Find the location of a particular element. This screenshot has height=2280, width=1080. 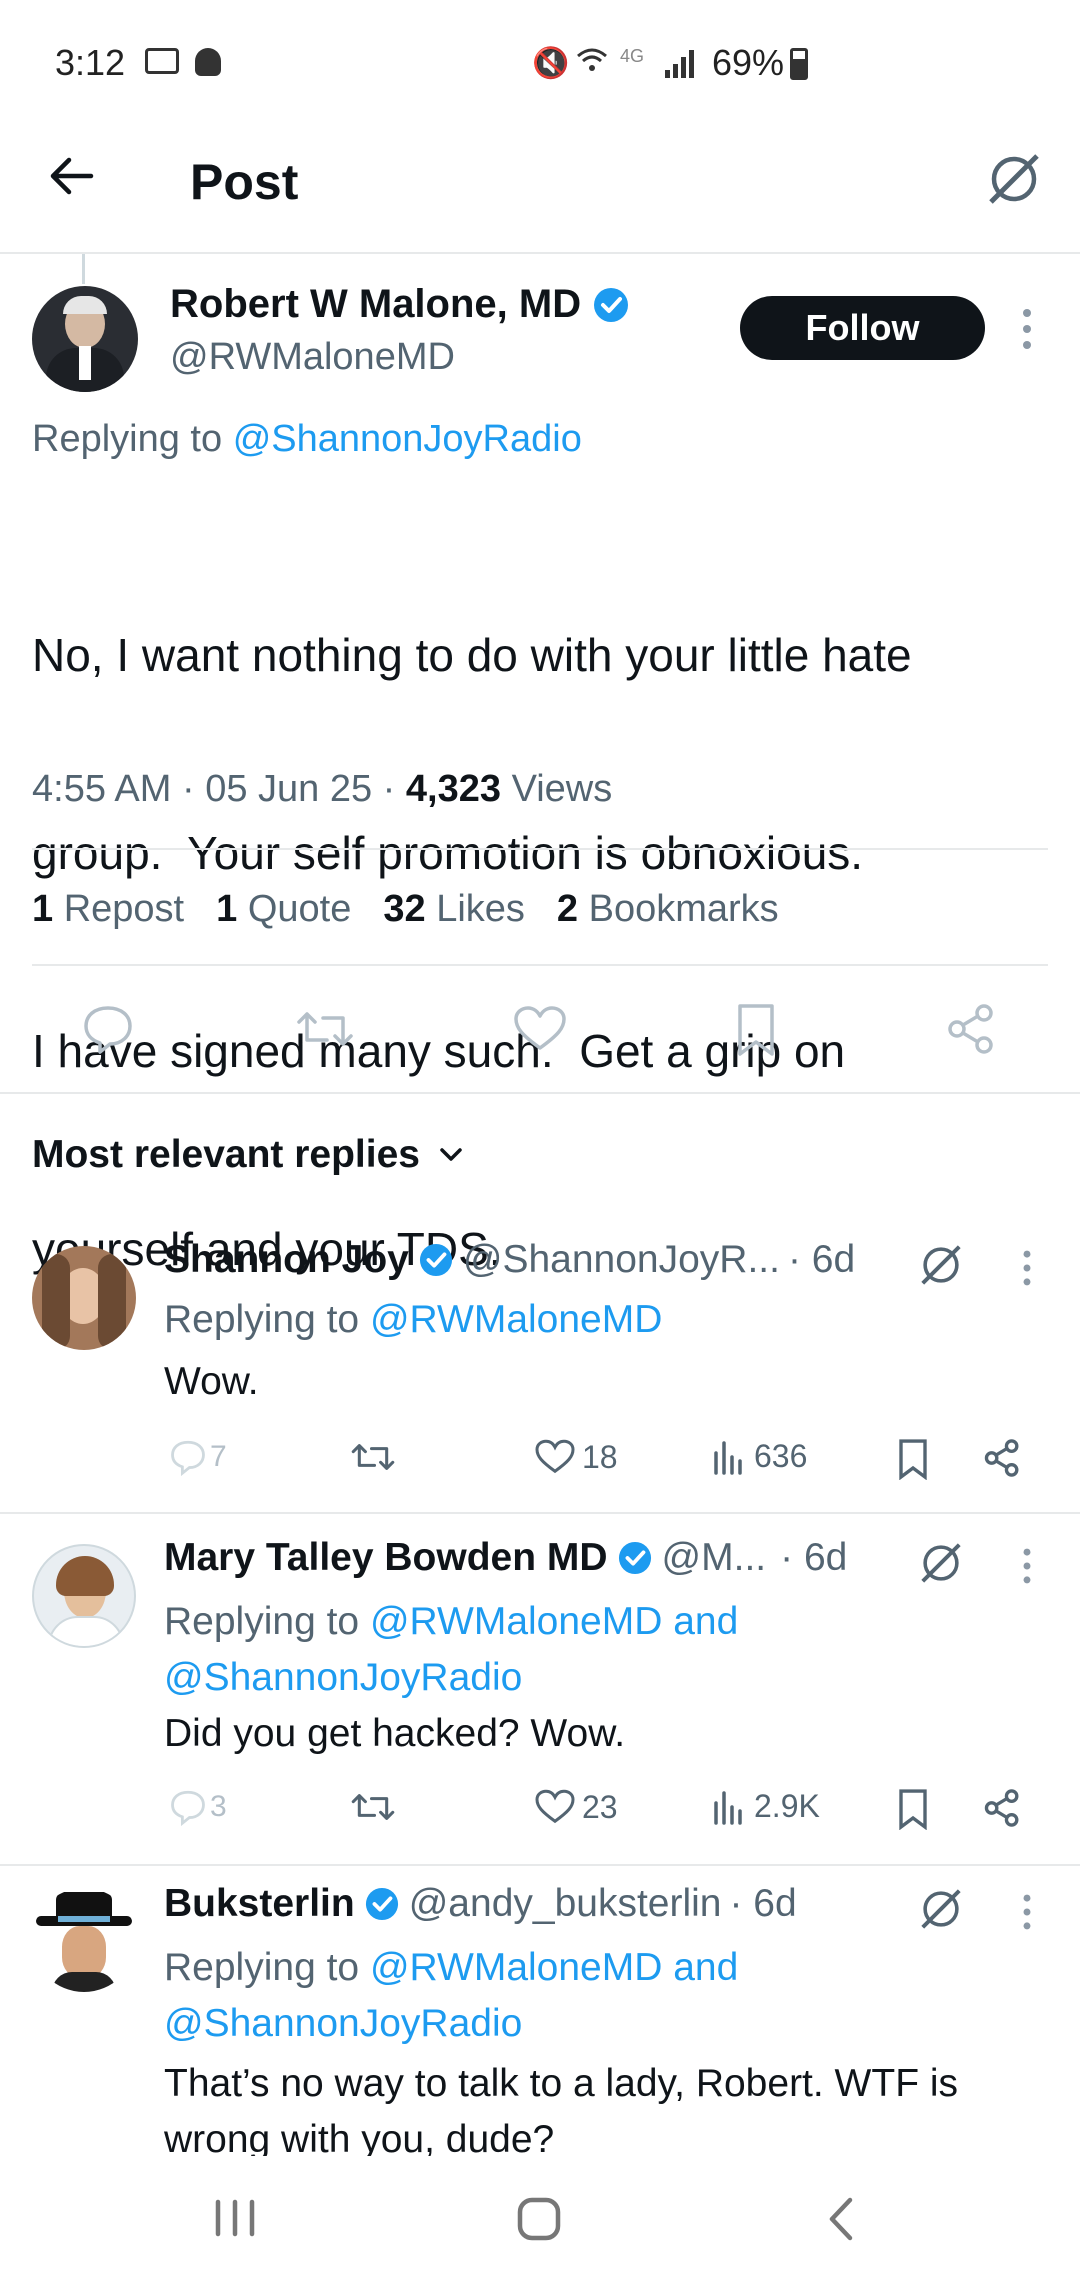

like-button is located at coordinates (540, 1029).